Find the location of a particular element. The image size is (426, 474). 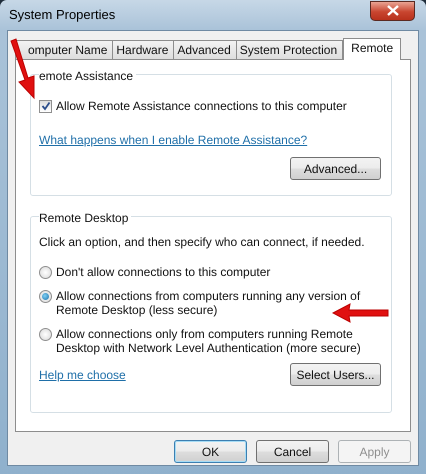

tab: Advanced is located at coordinates (205, 50).